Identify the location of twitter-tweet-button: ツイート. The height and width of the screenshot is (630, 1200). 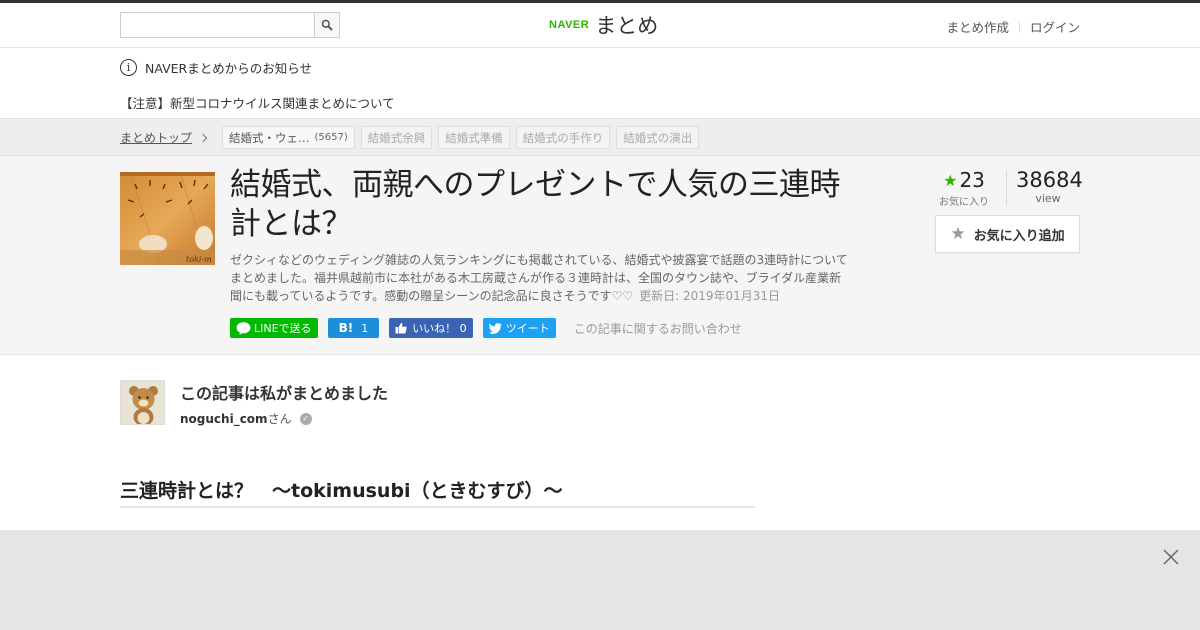
(519, 328).